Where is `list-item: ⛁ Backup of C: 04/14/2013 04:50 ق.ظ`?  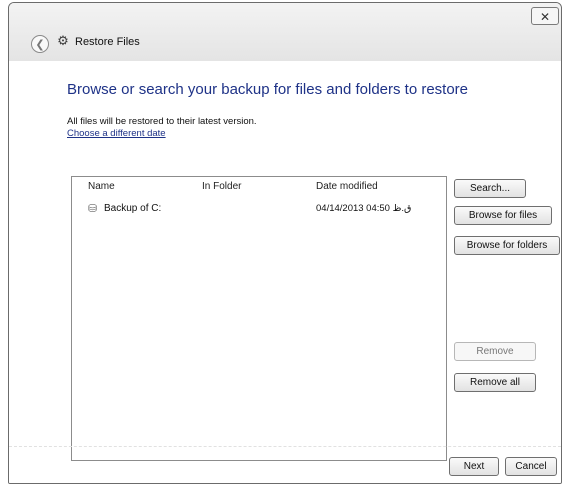
list-item: ⛁ Backup of C: 04/14/2013 04:50 ق.ظ is located at coordinates (259, 210).